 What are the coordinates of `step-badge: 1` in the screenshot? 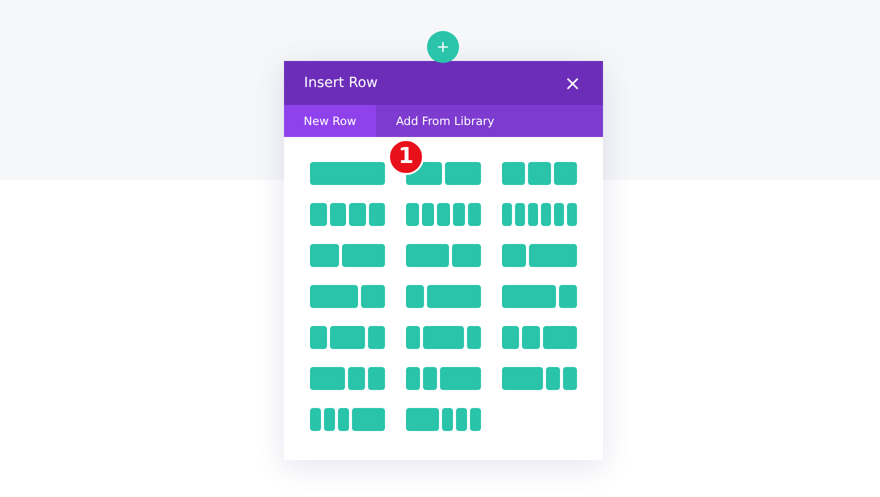 It's located at (406, 157).